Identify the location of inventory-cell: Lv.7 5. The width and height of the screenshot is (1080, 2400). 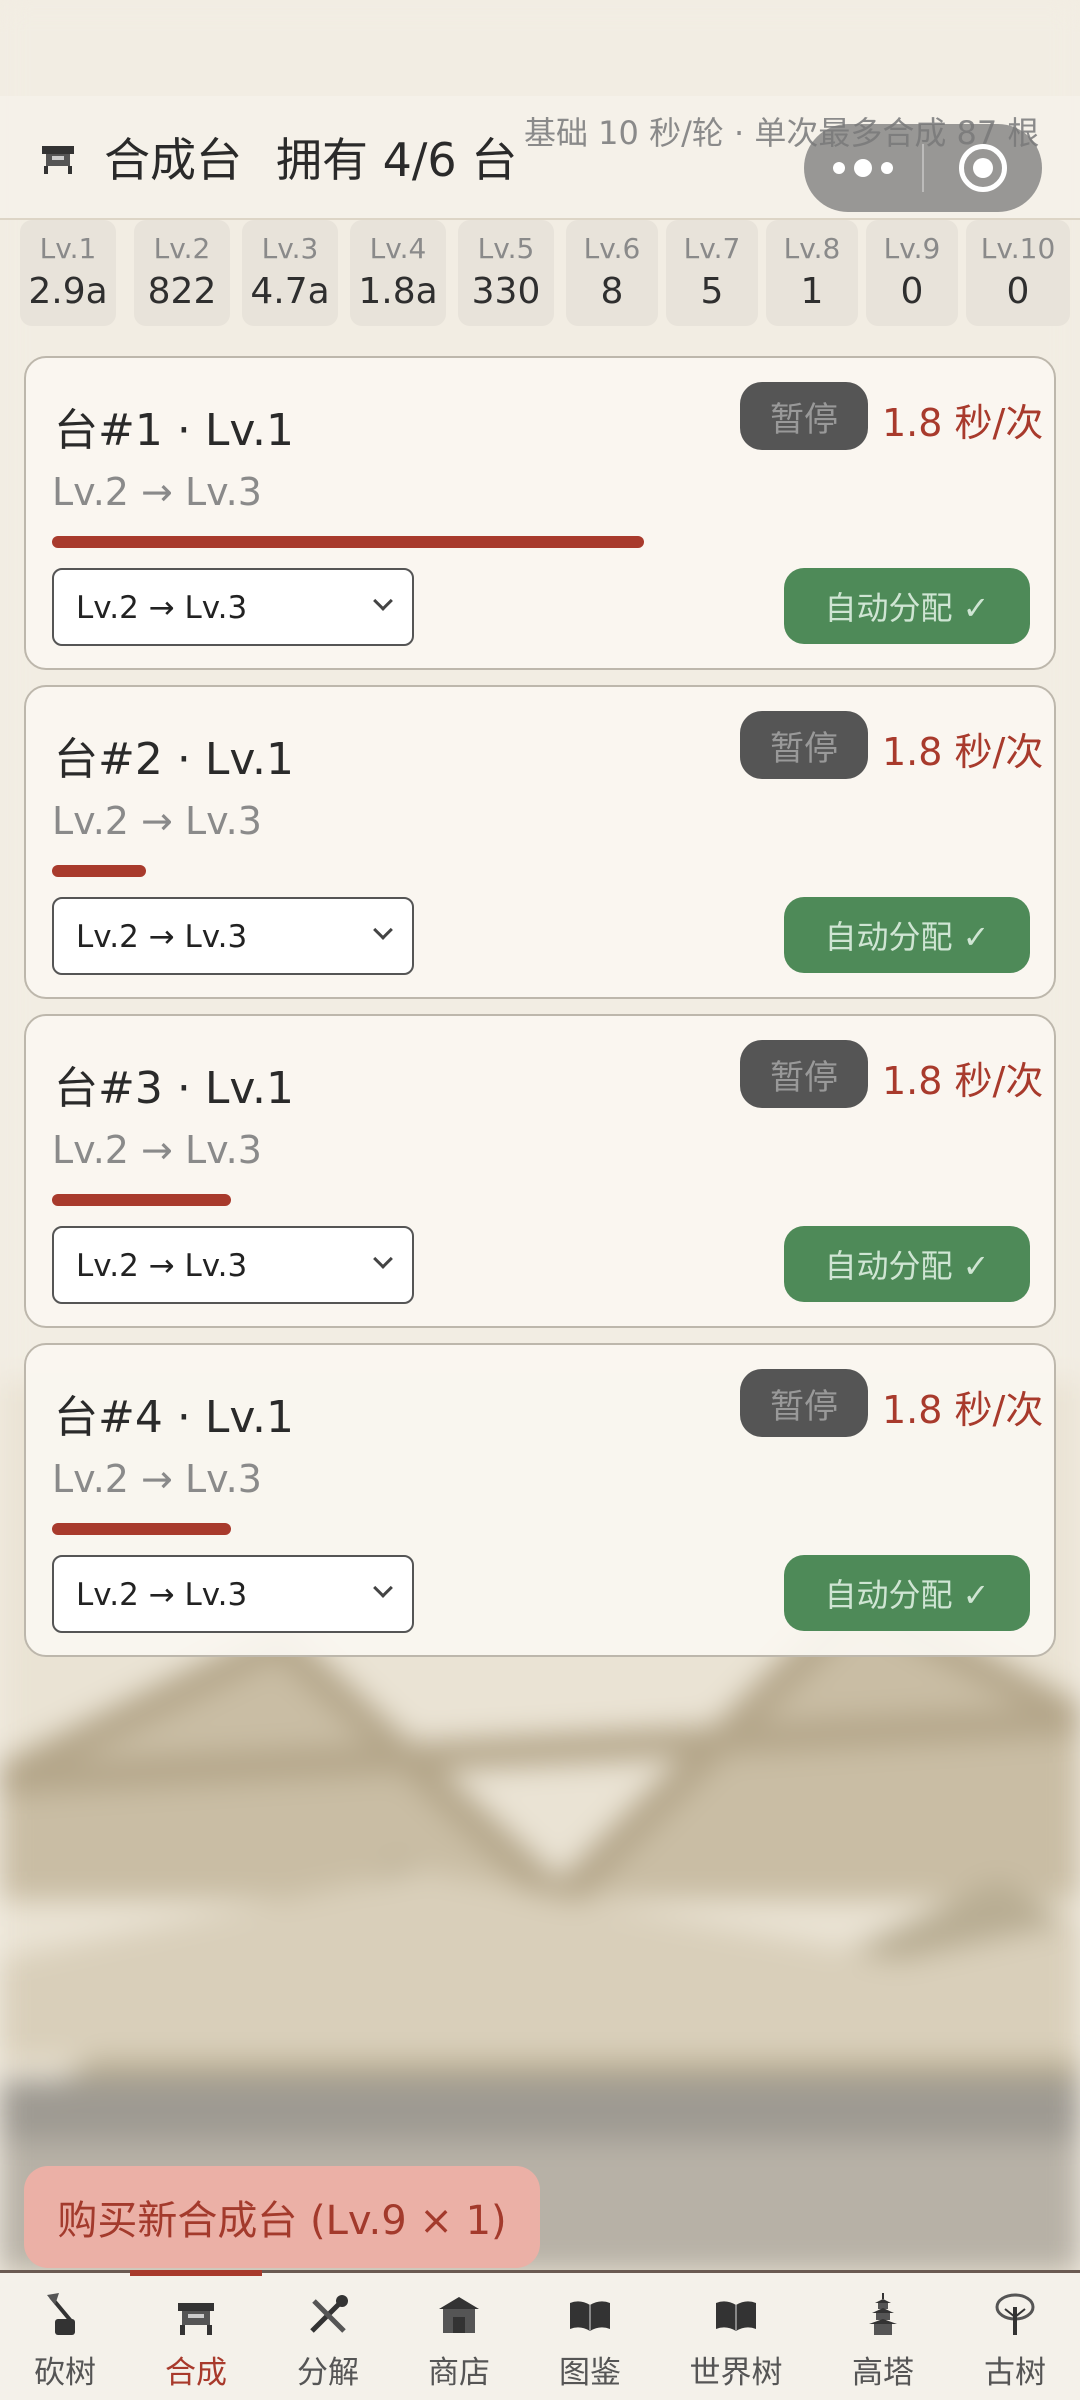
(712, 273).